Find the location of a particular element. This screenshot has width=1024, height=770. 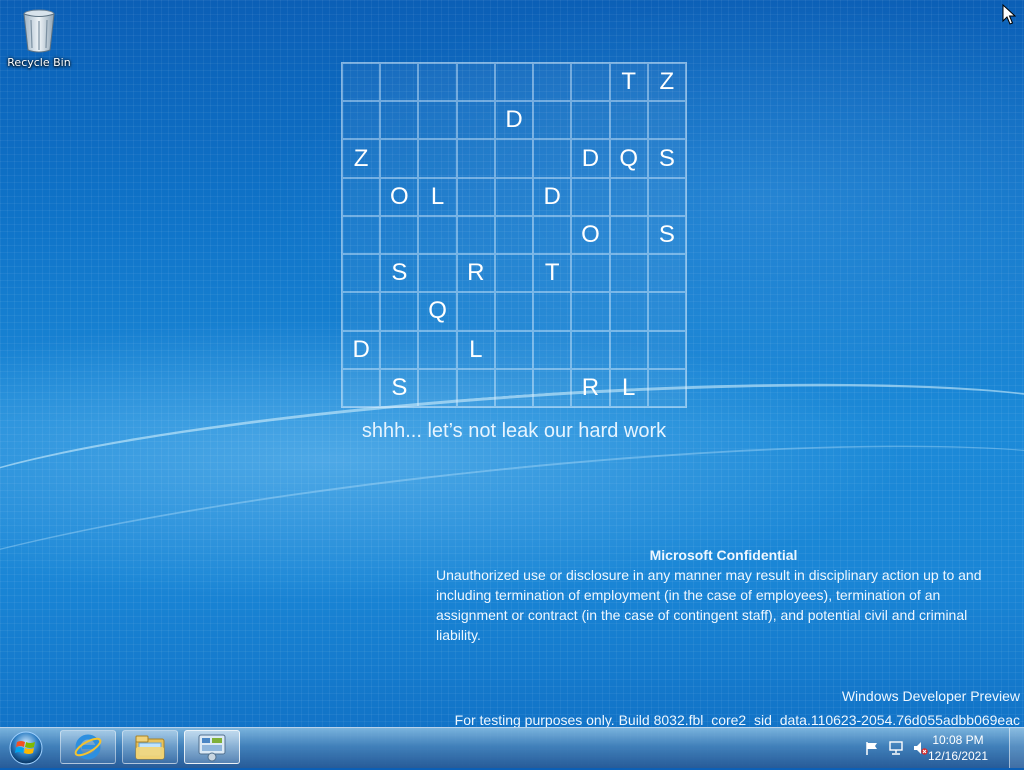

grid-cell: Q is located at coordinates (437, 311).